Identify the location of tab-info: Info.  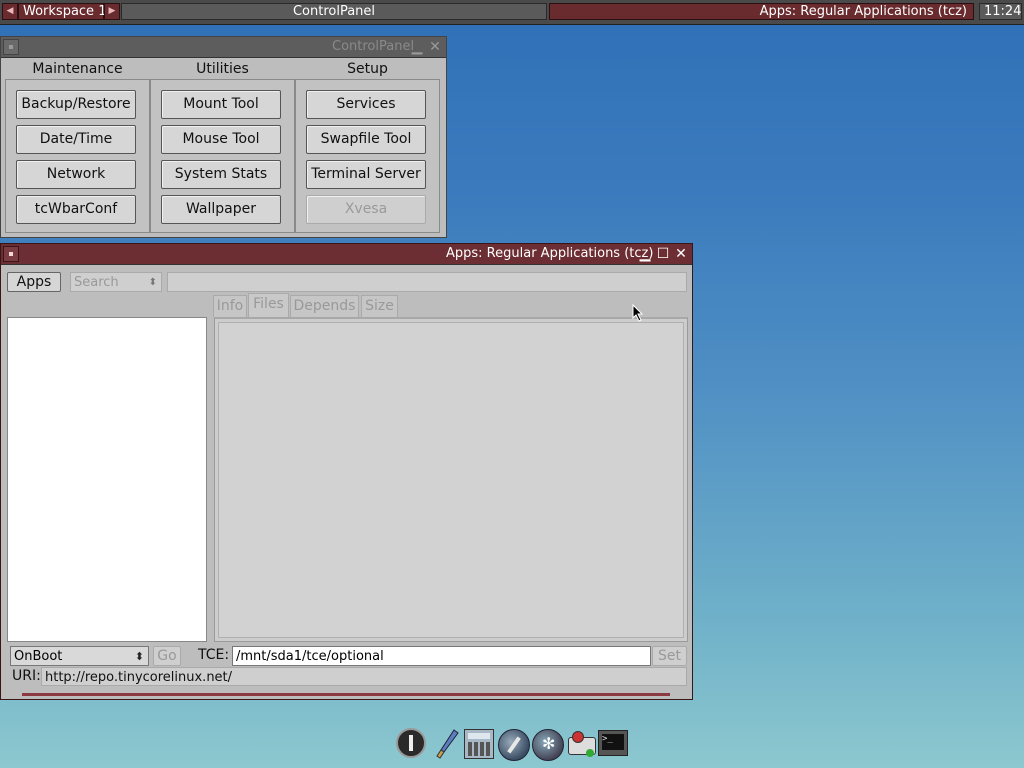
(230, 306).